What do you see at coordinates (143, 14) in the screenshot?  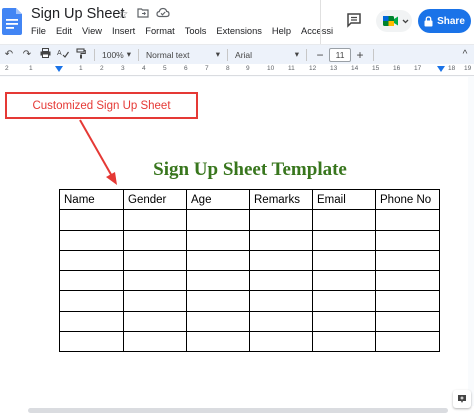 I see `move-folder-icon` at bounding box center [143, 14].